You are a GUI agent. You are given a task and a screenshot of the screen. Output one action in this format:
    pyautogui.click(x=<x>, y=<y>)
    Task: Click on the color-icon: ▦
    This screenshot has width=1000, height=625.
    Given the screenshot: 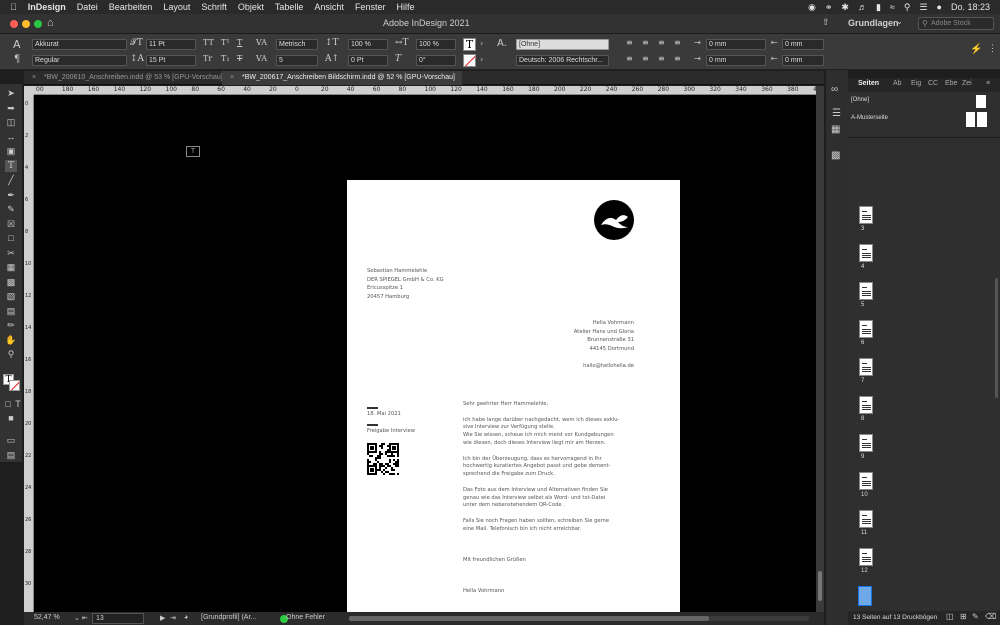 What is the action you would take?
    pyautogui.click(x=835, y=129)
    